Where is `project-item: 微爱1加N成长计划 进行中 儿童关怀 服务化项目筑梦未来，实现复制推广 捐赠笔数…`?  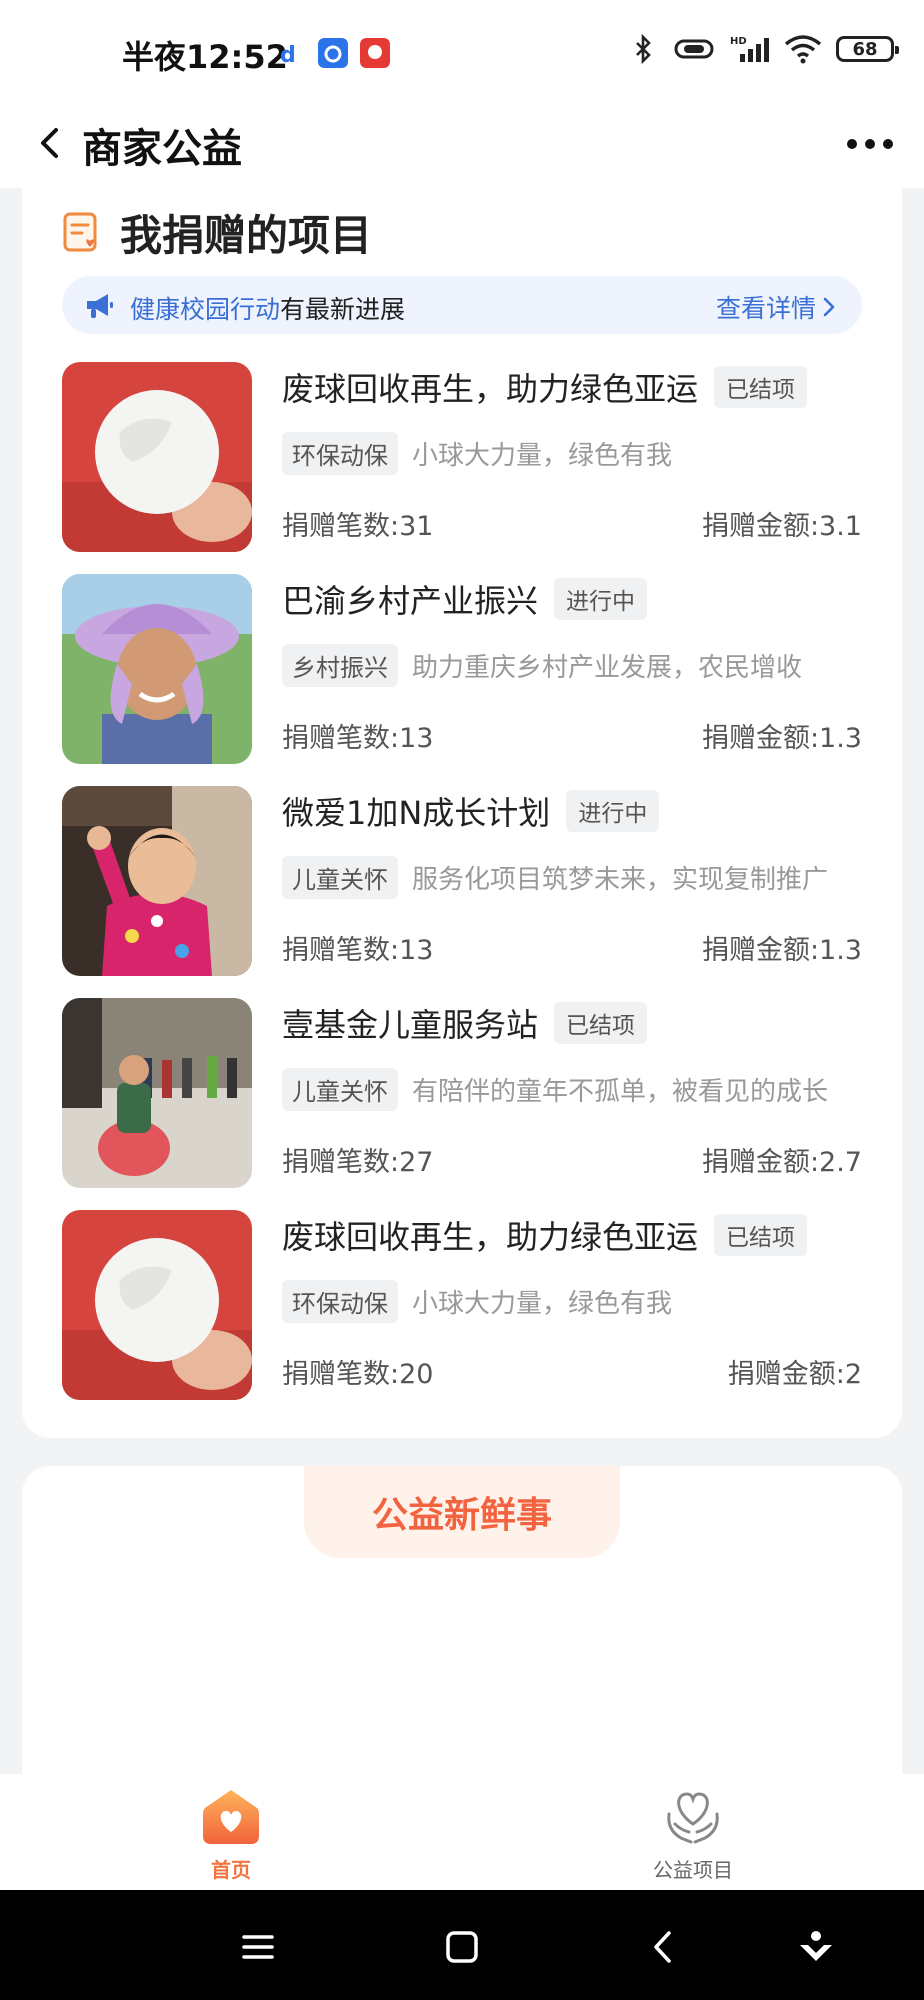 project-item: 微爱1加N成长计划 进行中 儿童关怀 服务化项目筑梦未来，实现复制推广 捐赠笔数… is located at coordinates (462, 881).